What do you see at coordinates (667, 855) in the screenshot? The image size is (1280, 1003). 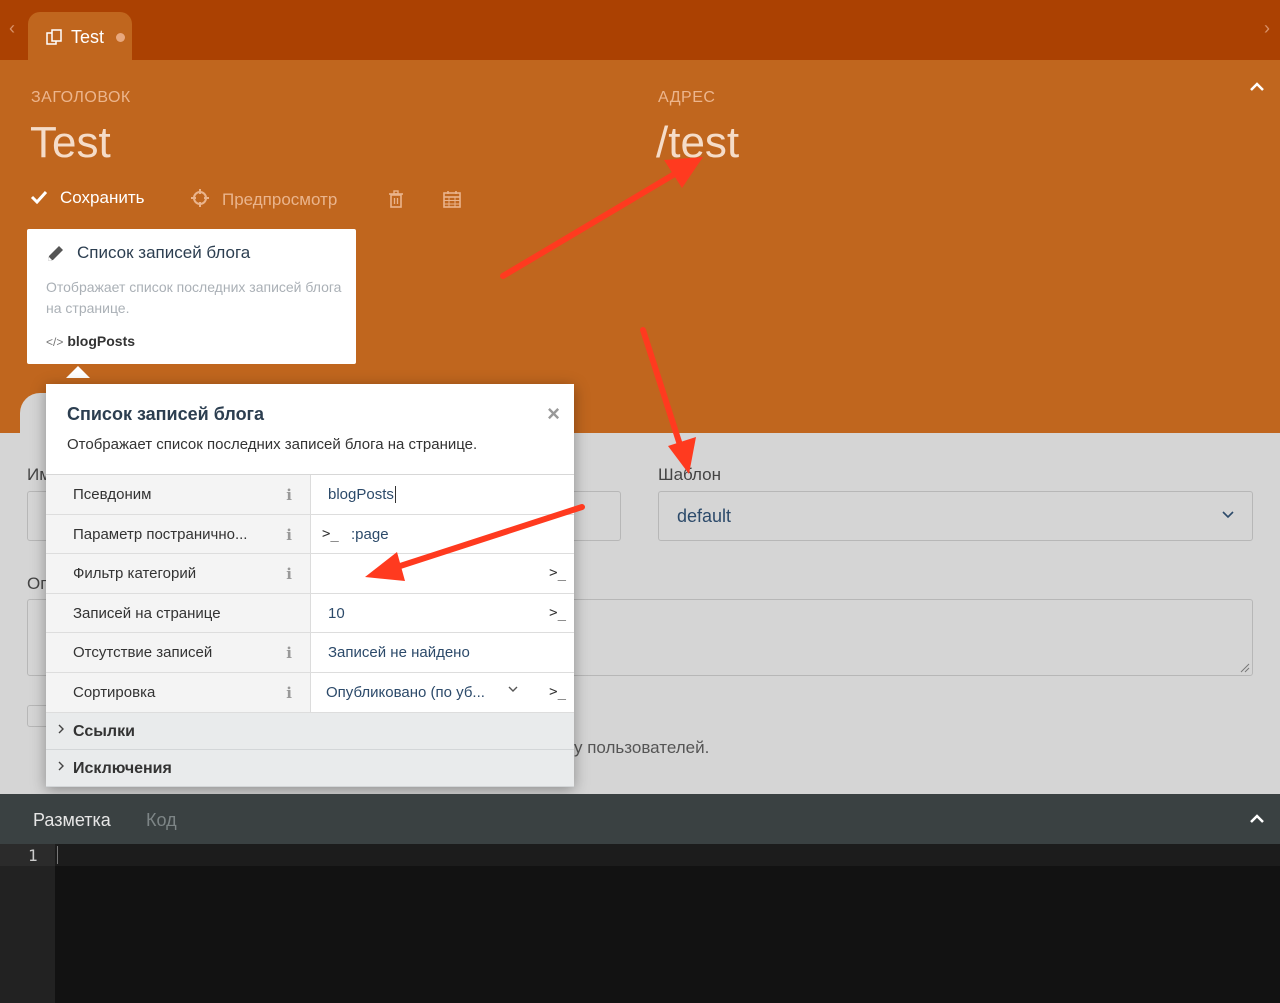 I see `active-line` at bounding box center [667, 855].